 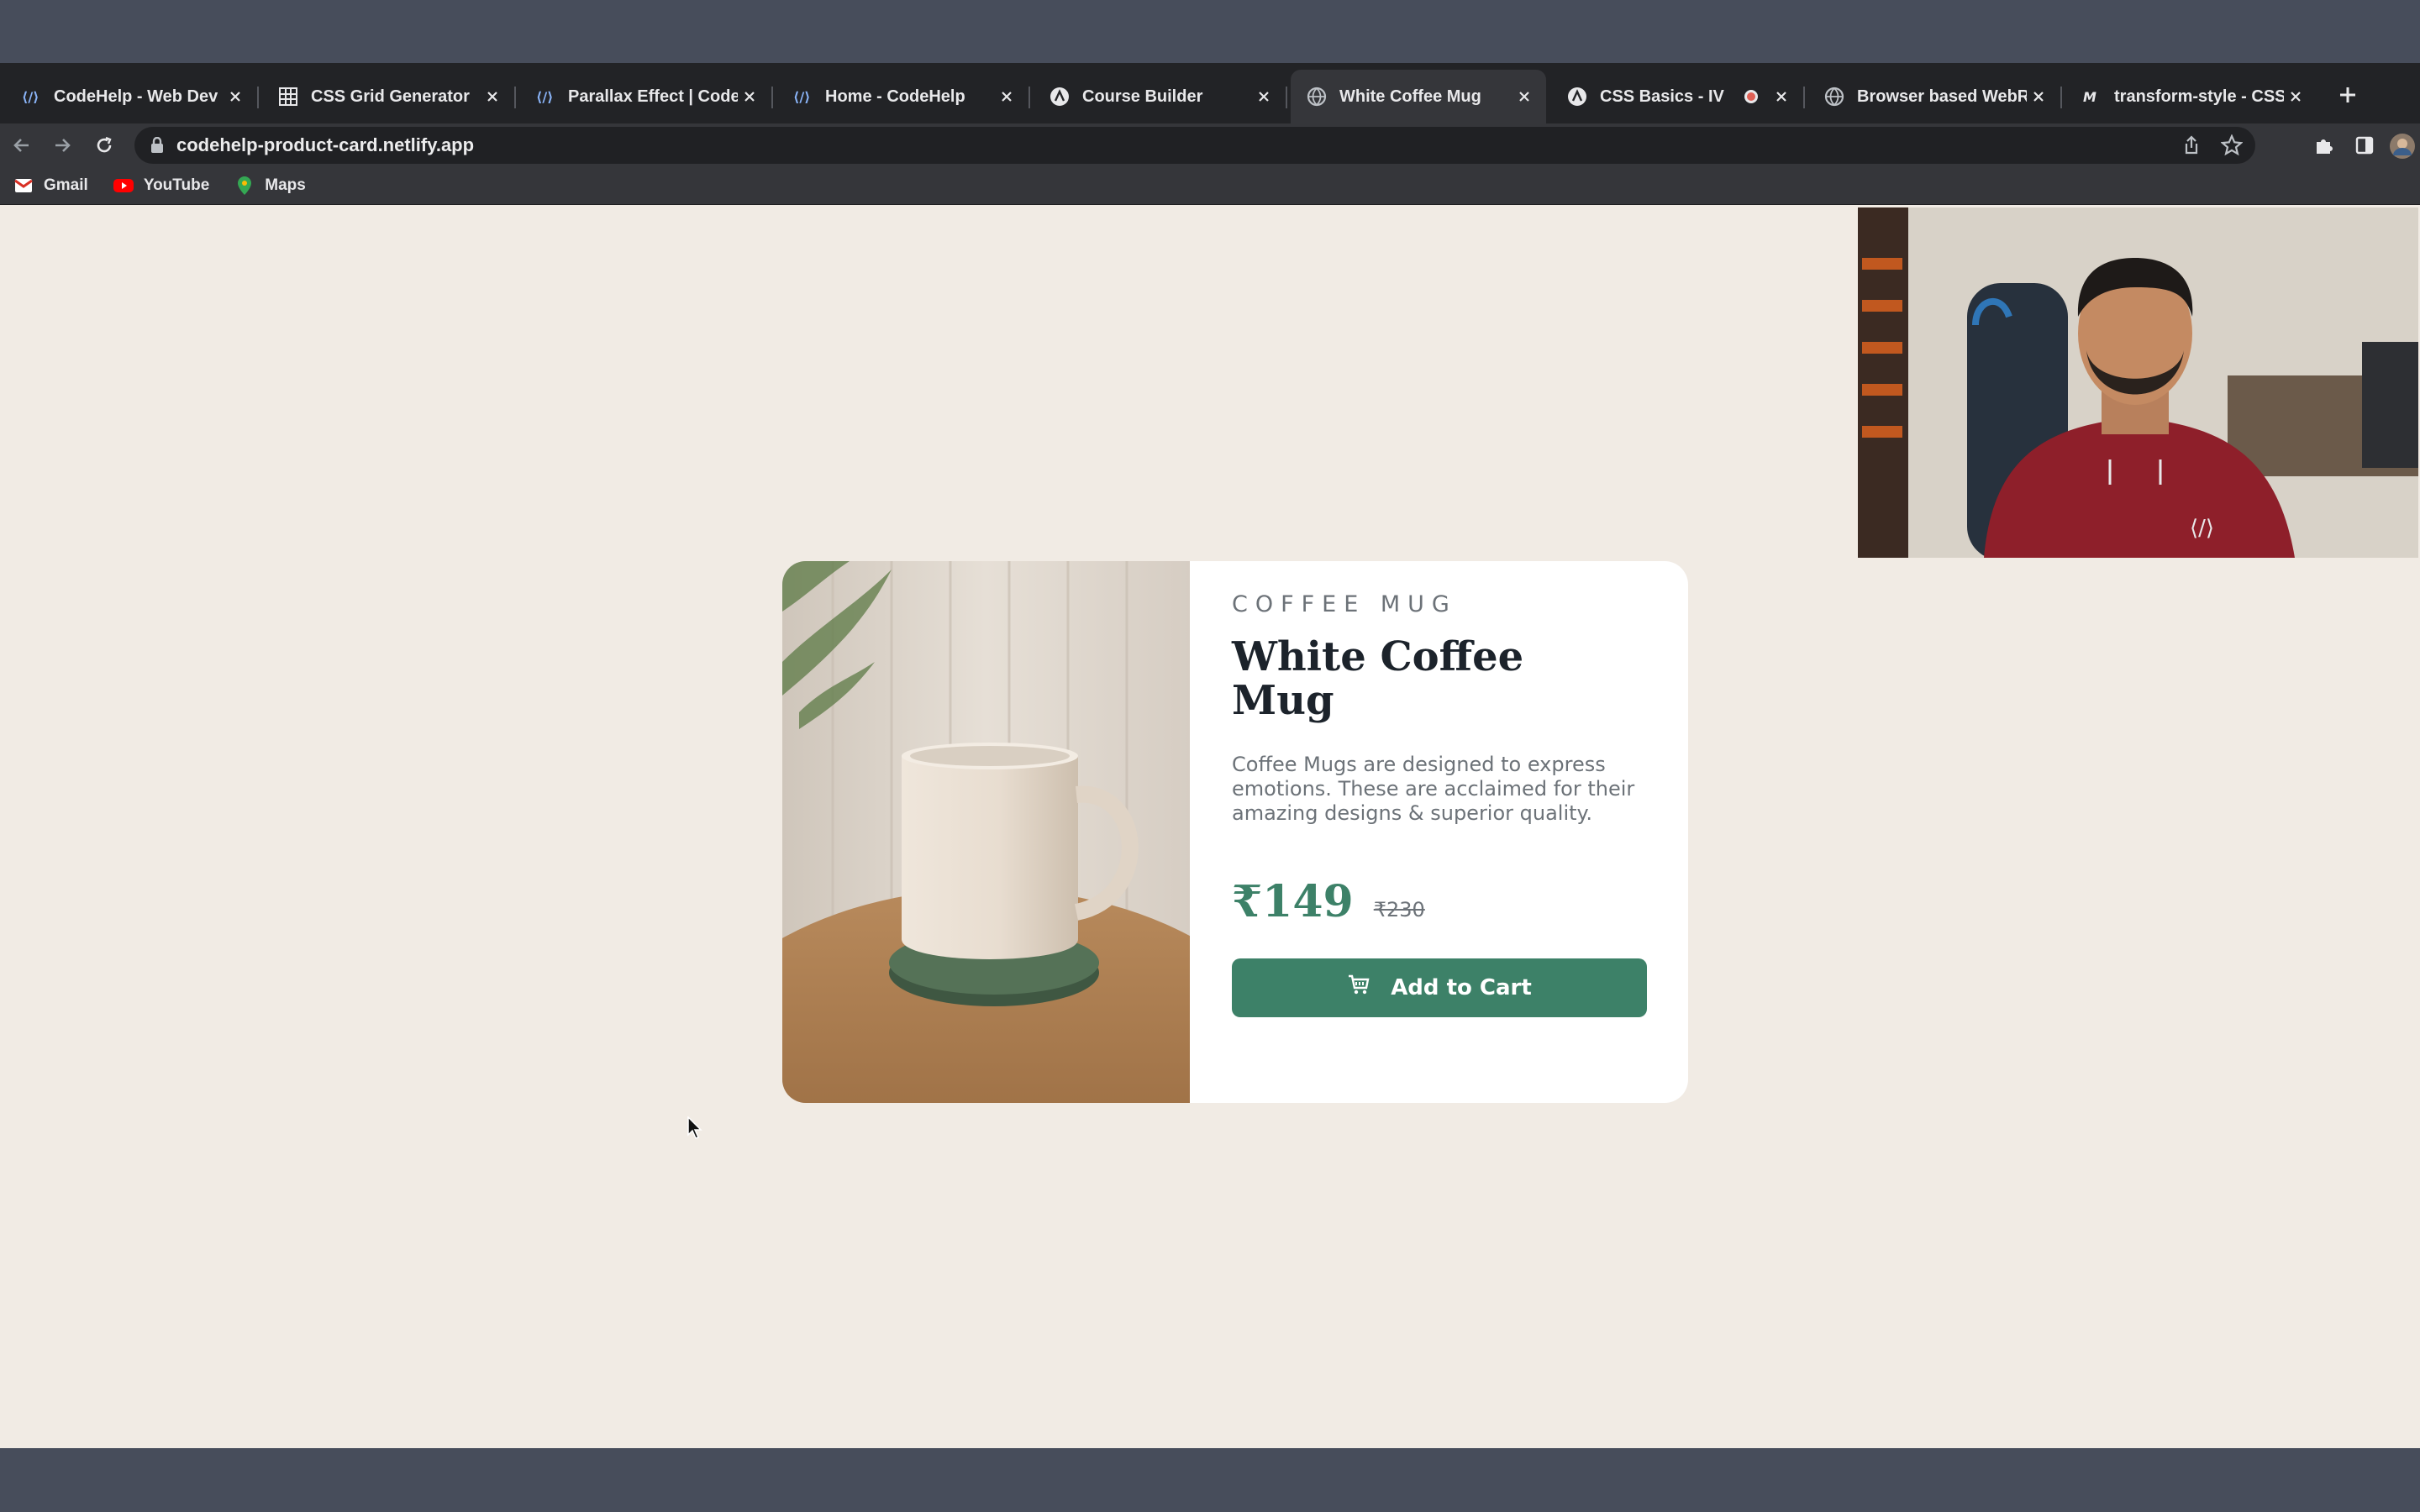 What do you see at coordinates (1210, 186) in the screenshot?
I see `bookmarks-bar: Gmail YouTube Maps` at bounding box center [1210, 186].